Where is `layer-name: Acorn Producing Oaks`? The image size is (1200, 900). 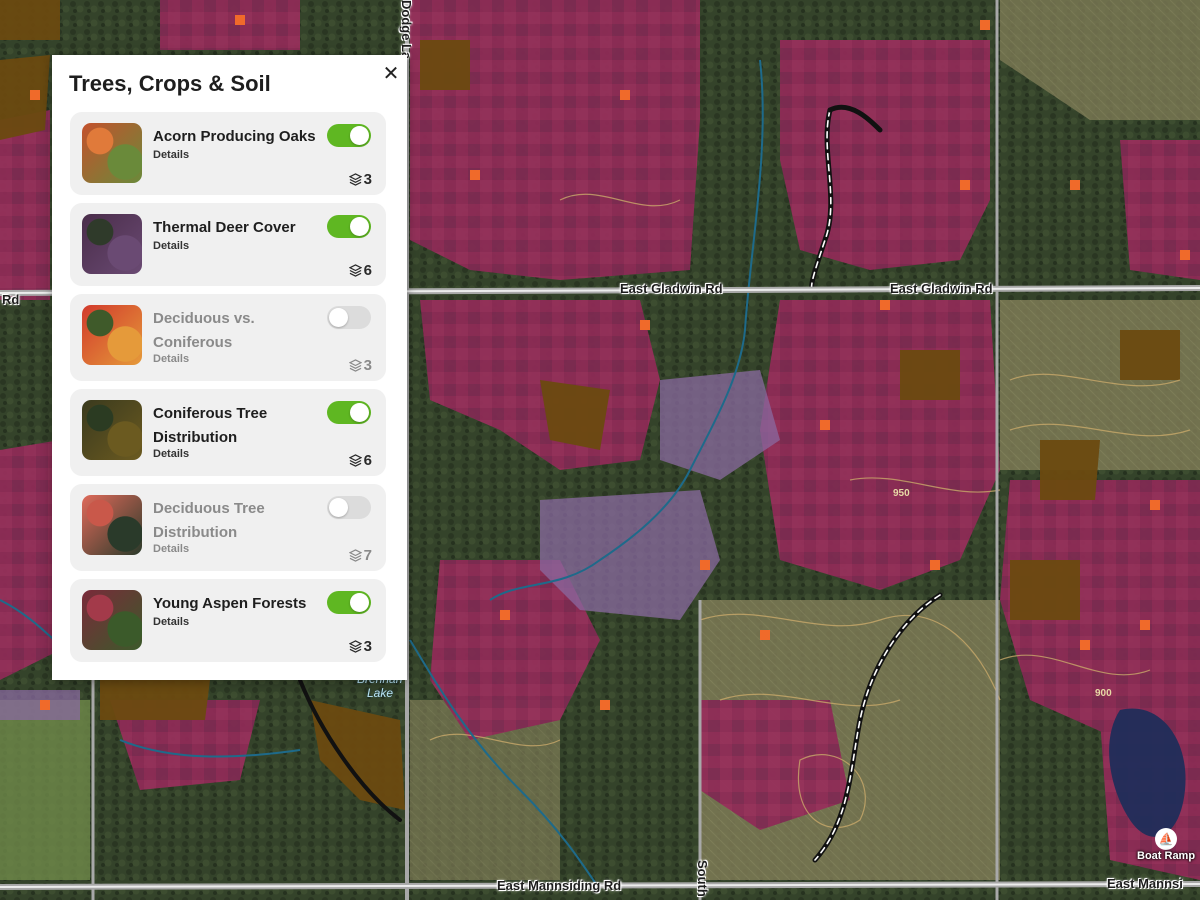
layer-name: Acorn Producing Oaks is located at coordinates (234, 136).